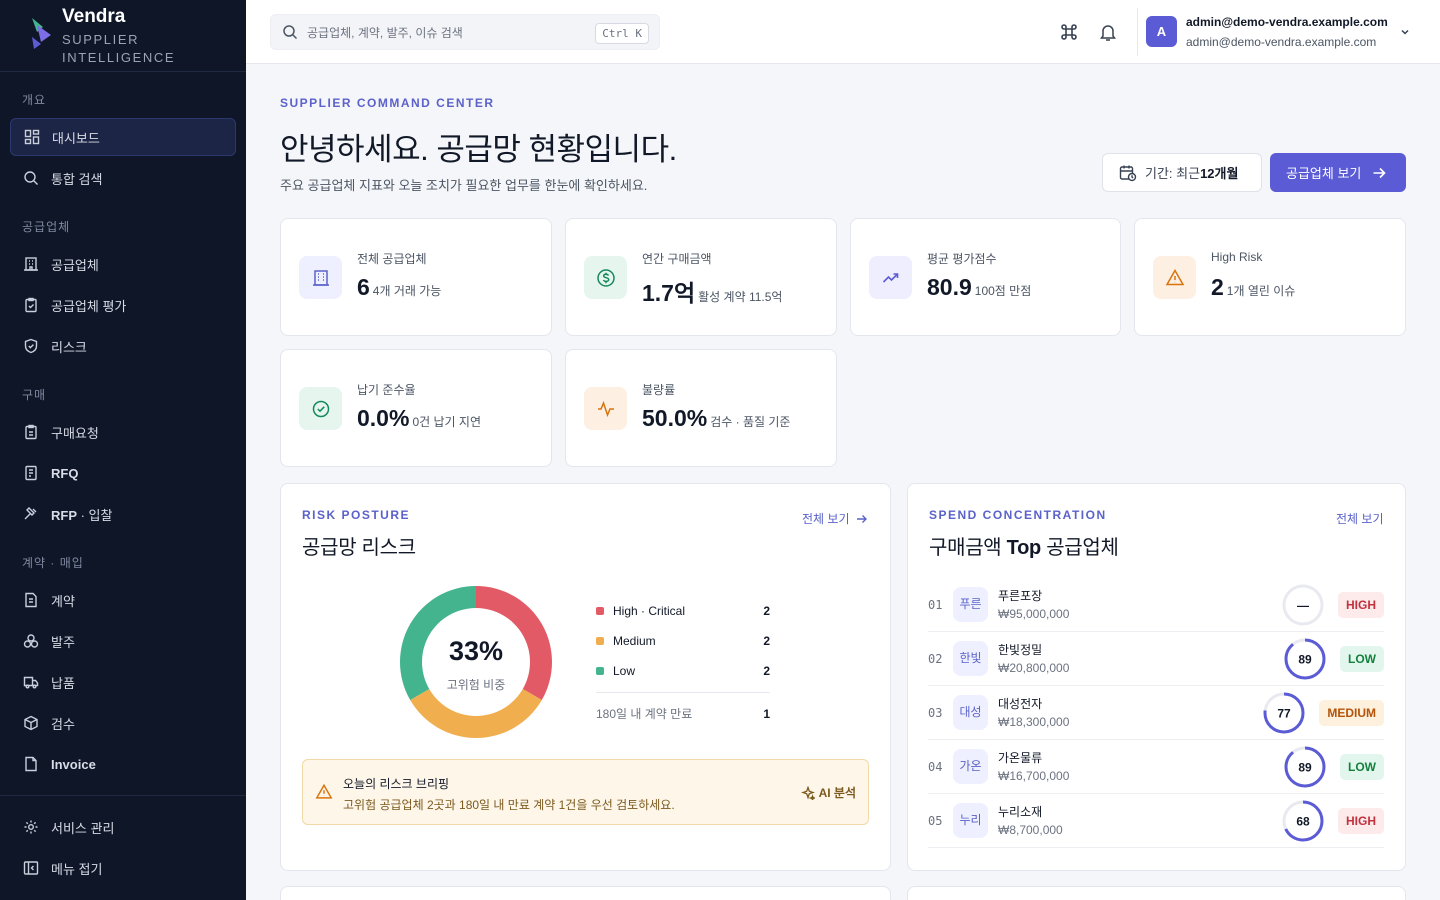  I want to click on sidebar-item-label: 서비스 관리, so click(83, 828).